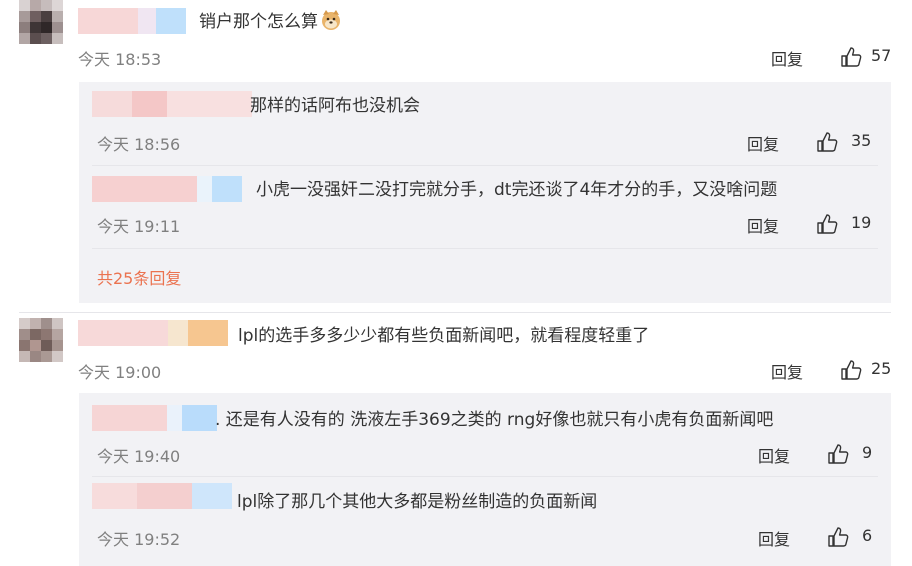 This screenshot has height=566, width=912. What do you see at coordinates (494, 420) in the screenshot?
I see `reply-text: . 还是有人没有的 洗液左手369之类的 rng好像也就只有小虎有负面新闻吧` at bounding box center [494, 420].